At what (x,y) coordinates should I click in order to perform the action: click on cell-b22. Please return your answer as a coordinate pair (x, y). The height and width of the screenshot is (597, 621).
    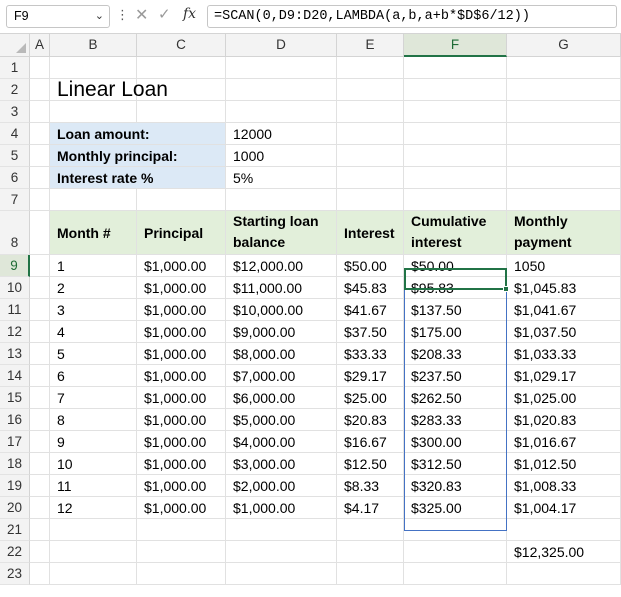
    Looking at the image, I should click on (93, 552).